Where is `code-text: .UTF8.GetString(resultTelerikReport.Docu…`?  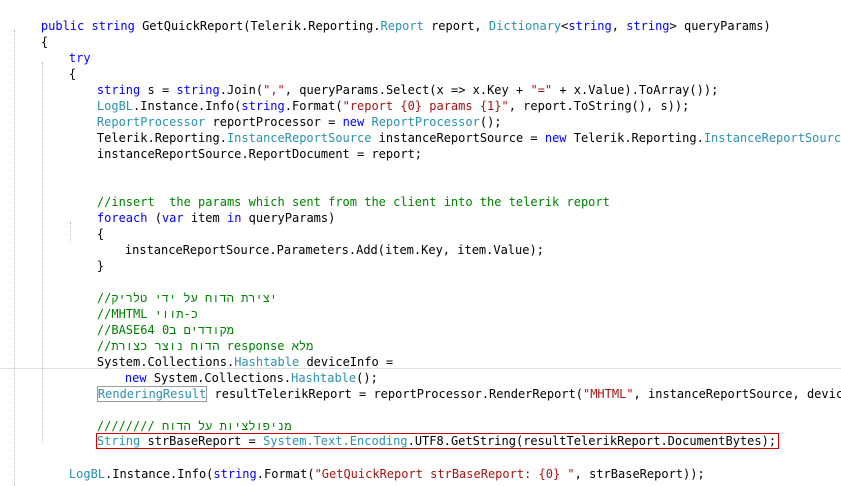
code-text: .UTF8.GetString(resultTelerikReport.Docu… is located at coordinates (592, 441).